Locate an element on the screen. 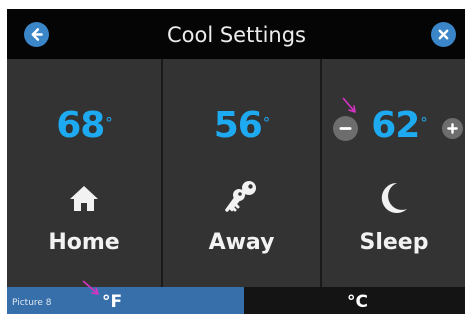 The height and width of the screenshot is (314, 465). decrease-temp-button is located at coordinates (345, 128).